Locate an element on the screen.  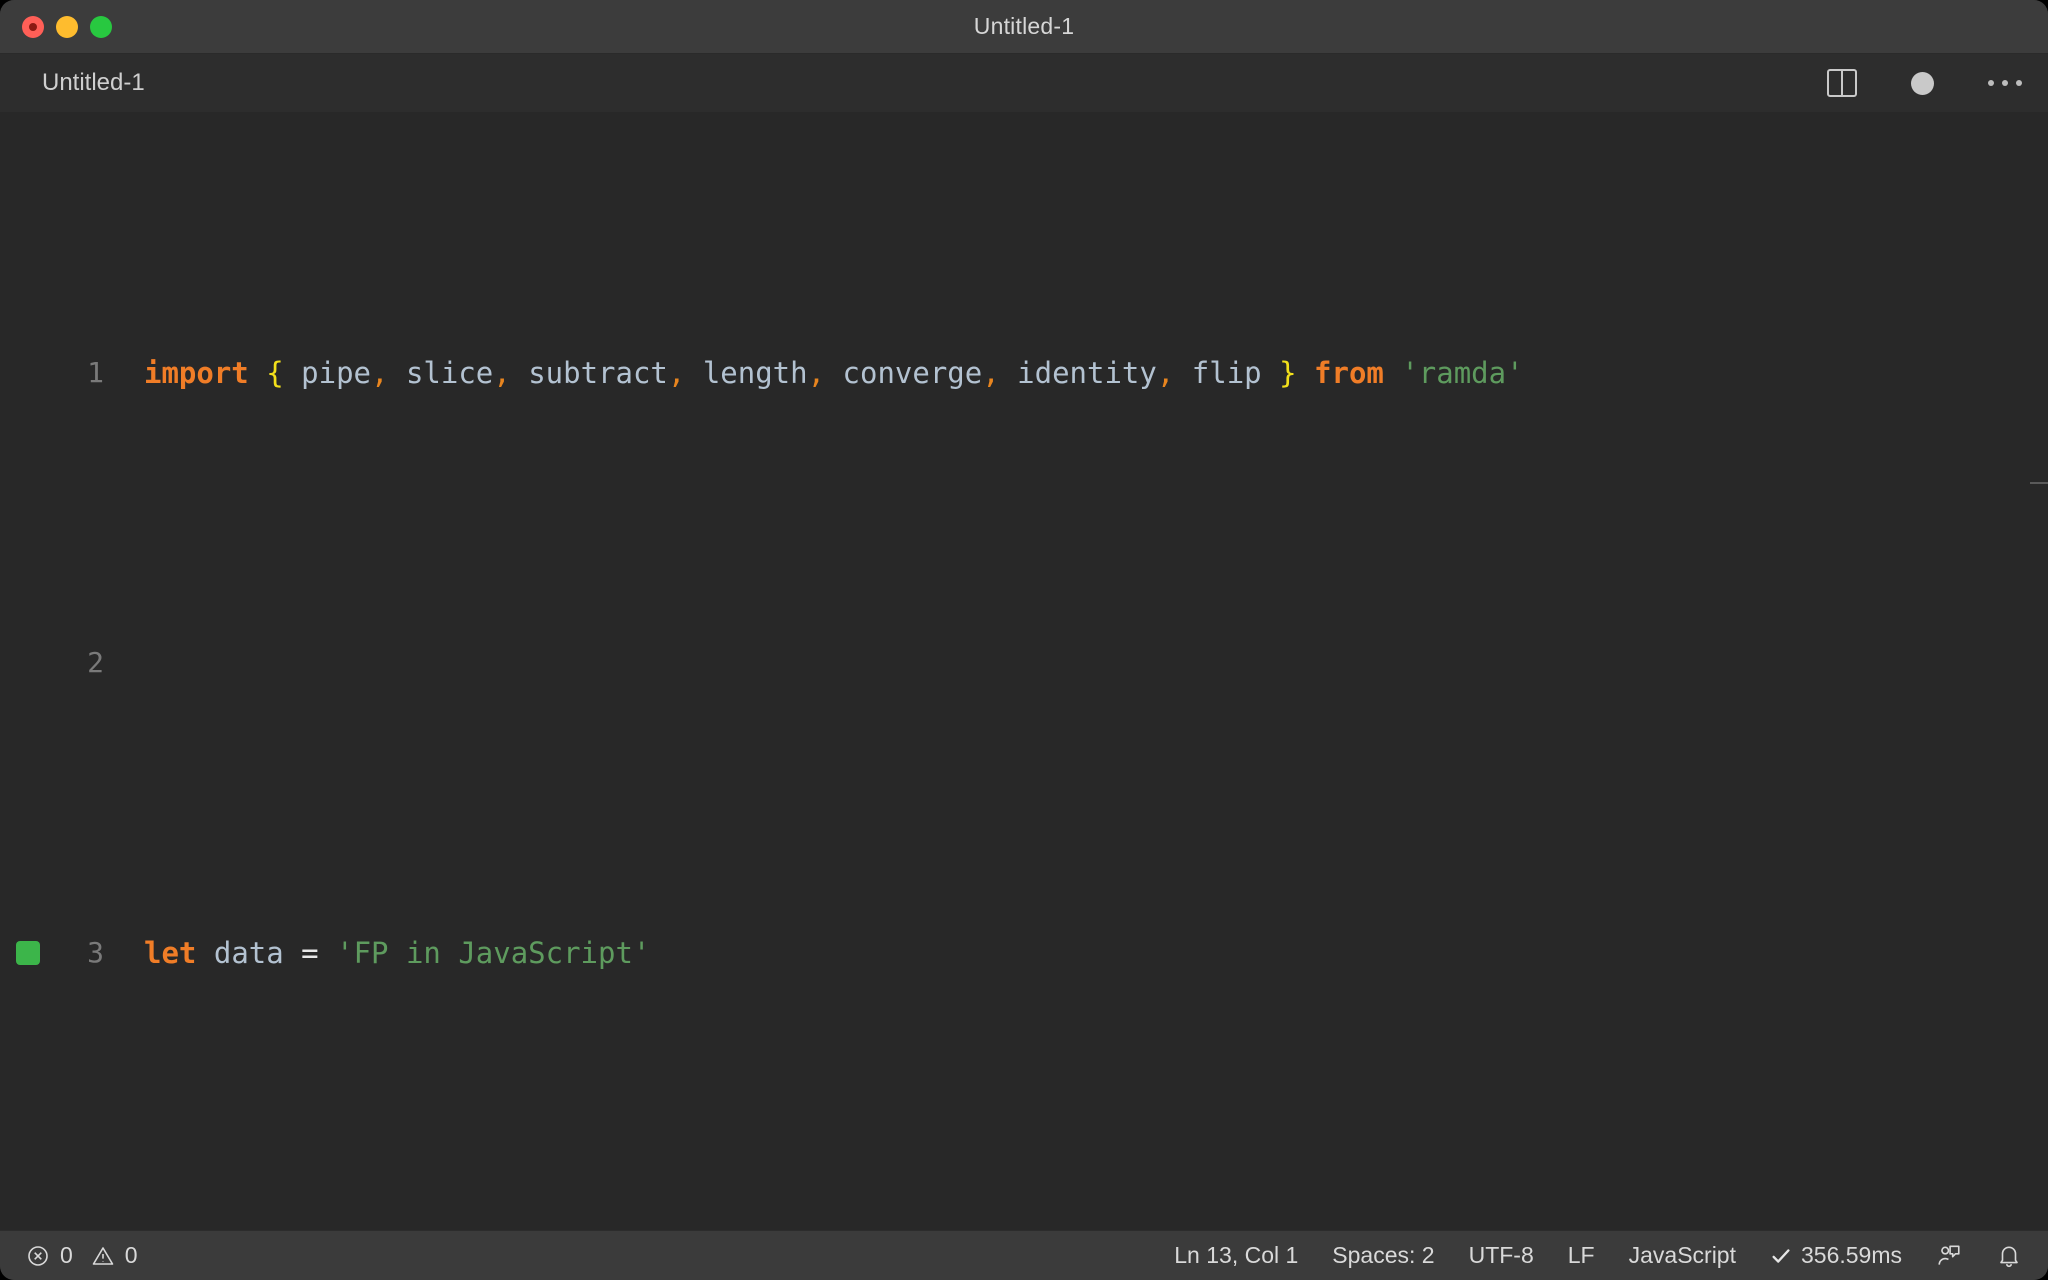
window-traffic-lights is located at coordinates (67, 26).